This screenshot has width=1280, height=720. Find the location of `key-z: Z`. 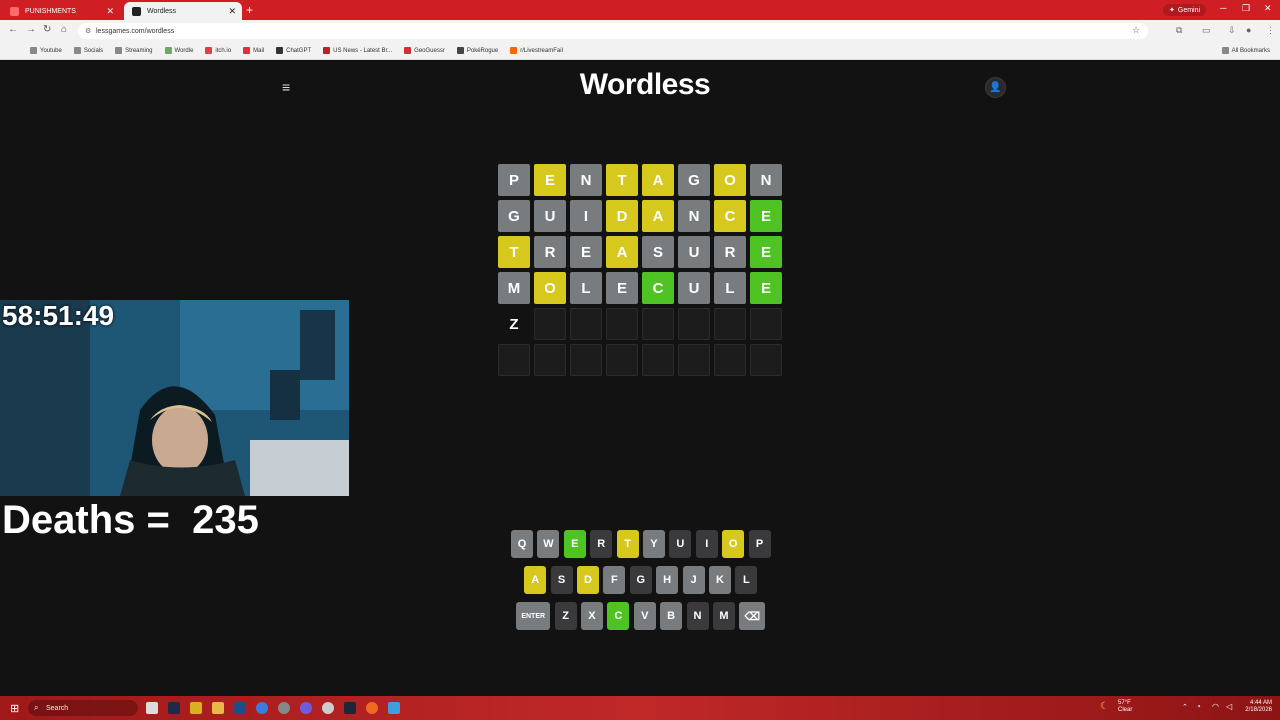

key-z: Z is located at coordinates (565, 616).